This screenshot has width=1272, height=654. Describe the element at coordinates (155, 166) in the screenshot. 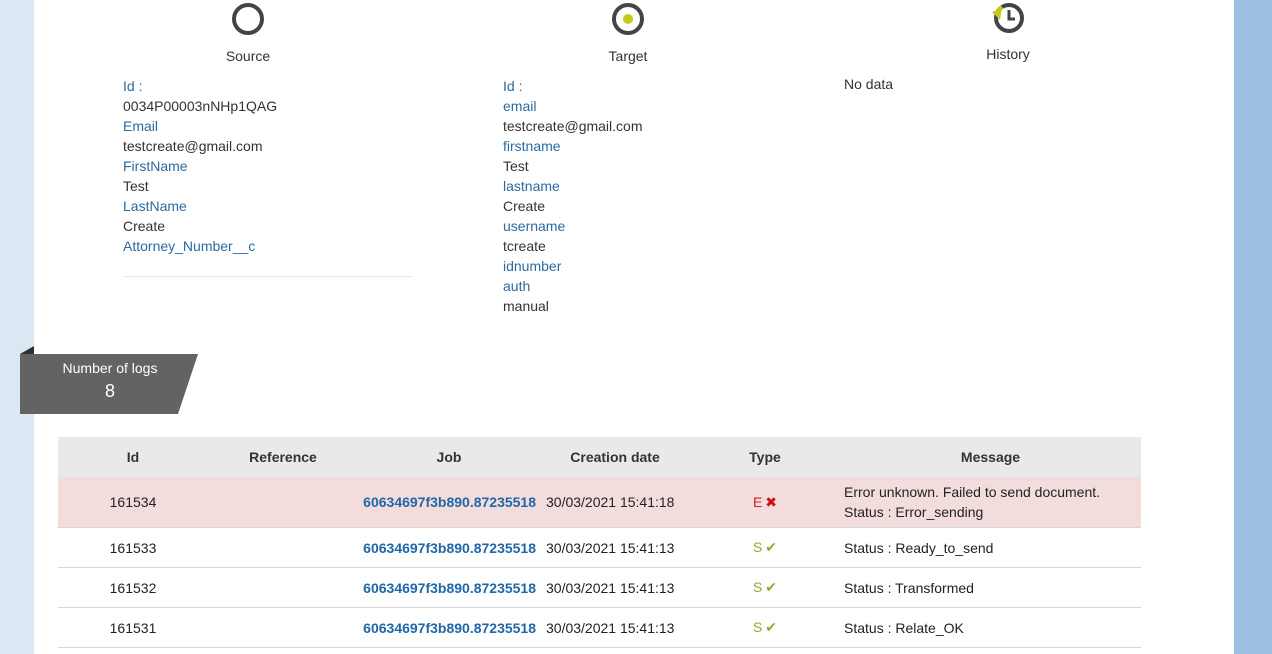

I see `source-field-label: FirstName` at that location.